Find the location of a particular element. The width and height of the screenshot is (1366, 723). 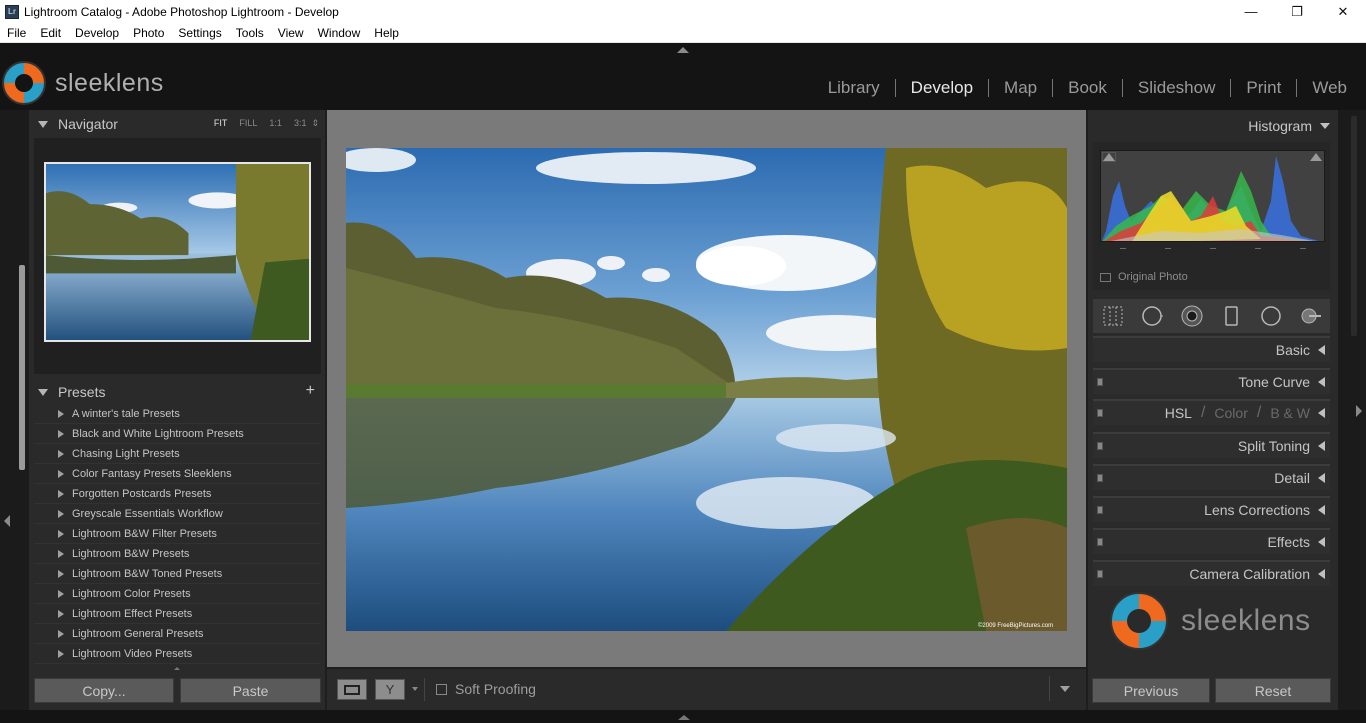

module-develop: Develop is located at coordinates (942, 88).